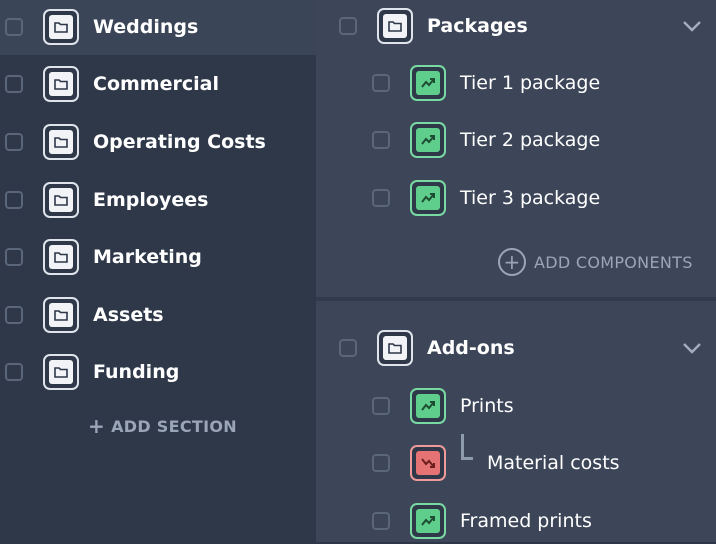  I want to click on component-row-tier-3-package: Tier 3 package, so click(486, 198).